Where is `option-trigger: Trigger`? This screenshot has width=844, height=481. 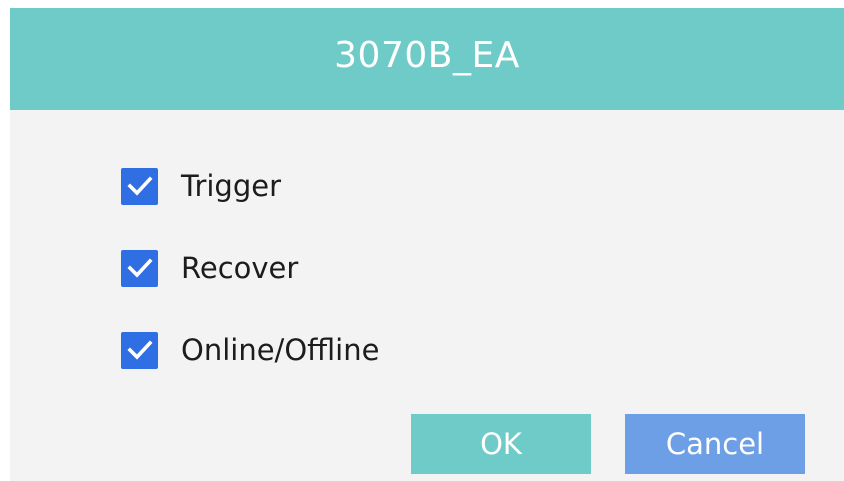 option-trigger: Trigger is located at coordinates (201, 186).